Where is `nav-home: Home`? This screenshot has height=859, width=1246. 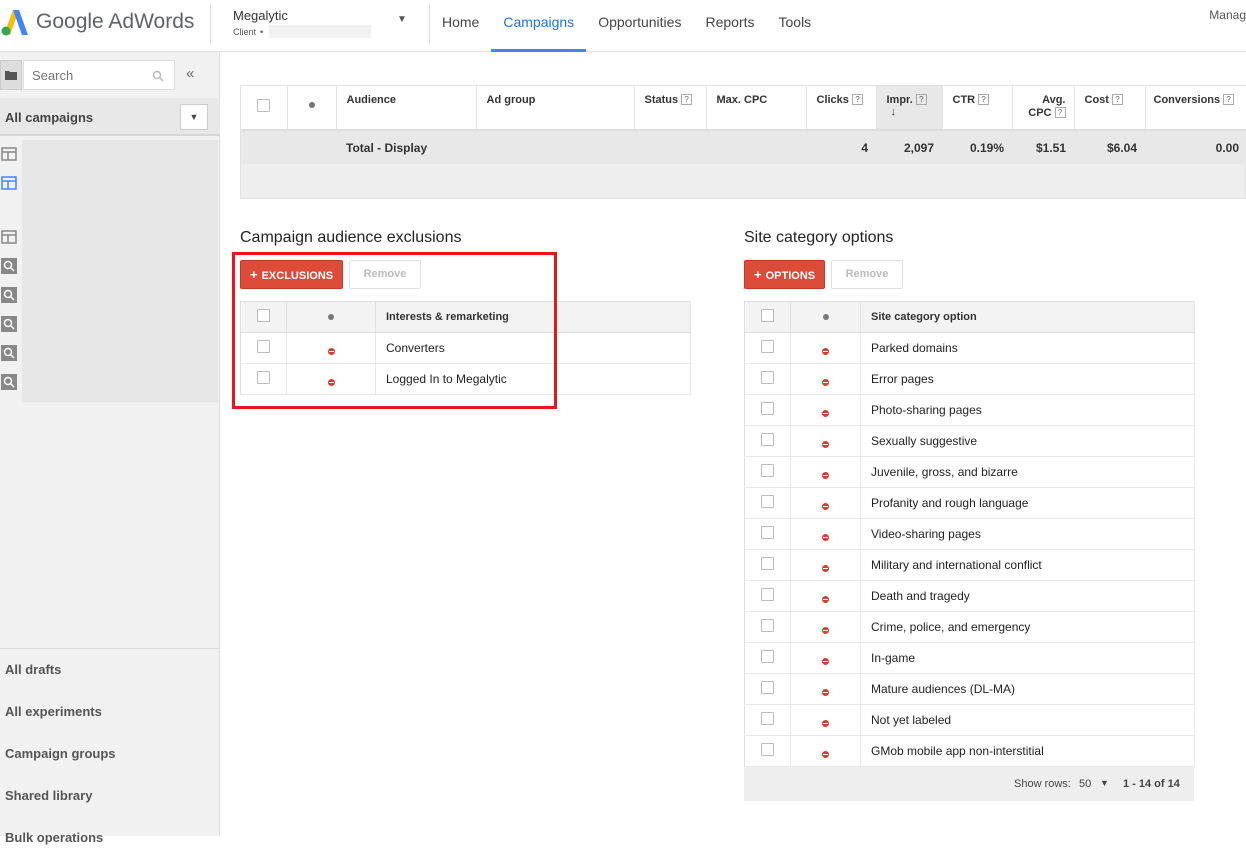
nav-home: Home is located at coordinates (460, 26).